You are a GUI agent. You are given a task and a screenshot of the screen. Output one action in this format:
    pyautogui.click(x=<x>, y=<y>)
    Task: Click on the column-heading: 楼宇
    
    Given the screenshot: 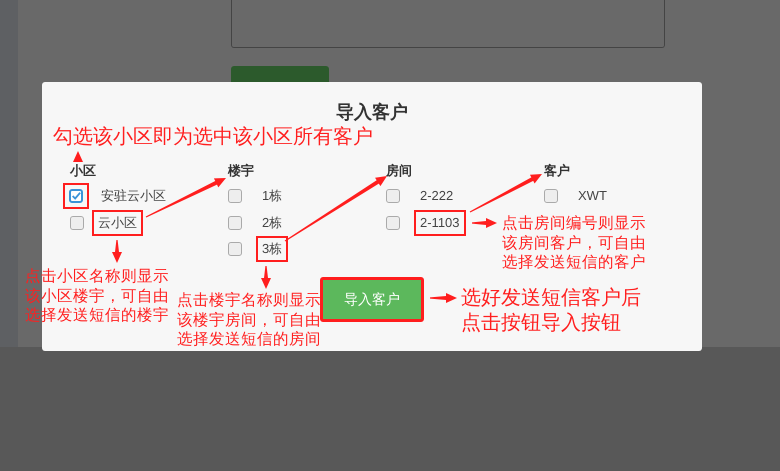 What is the action you would take?
    pyautogui.click(x=241, y=171)
    